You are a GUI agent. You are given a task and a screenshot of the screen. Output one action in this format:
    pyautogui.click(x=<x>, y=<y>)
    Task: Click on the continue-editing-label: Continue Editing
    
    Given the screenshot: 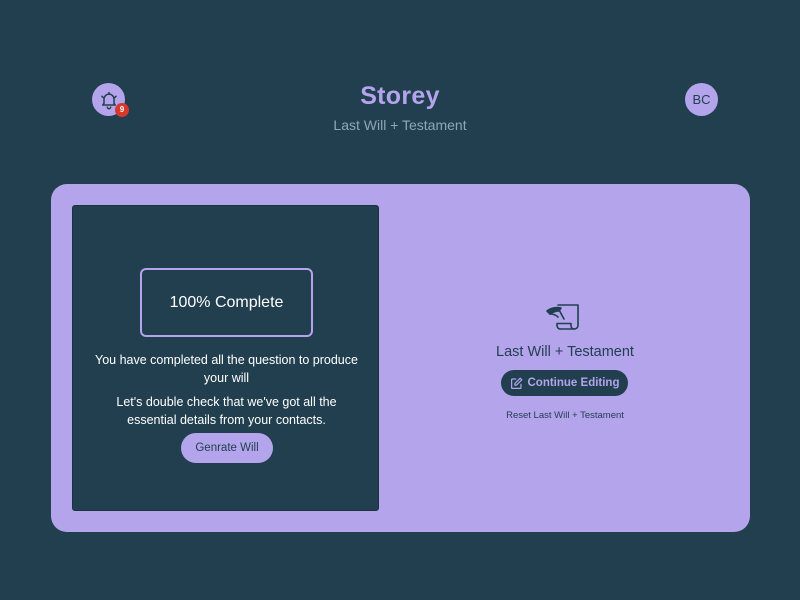 What is the action you would take?
    pyautogui.click(x=573, y=383)
    